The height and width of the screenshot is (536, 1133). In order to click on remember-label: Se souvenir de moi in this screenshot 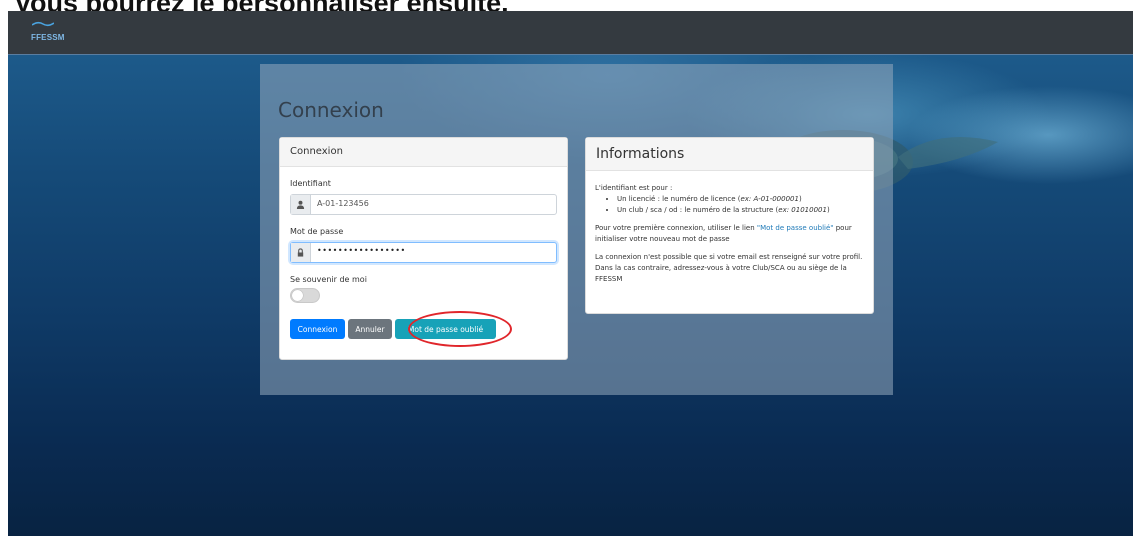, I will do `click(328, 279)`.